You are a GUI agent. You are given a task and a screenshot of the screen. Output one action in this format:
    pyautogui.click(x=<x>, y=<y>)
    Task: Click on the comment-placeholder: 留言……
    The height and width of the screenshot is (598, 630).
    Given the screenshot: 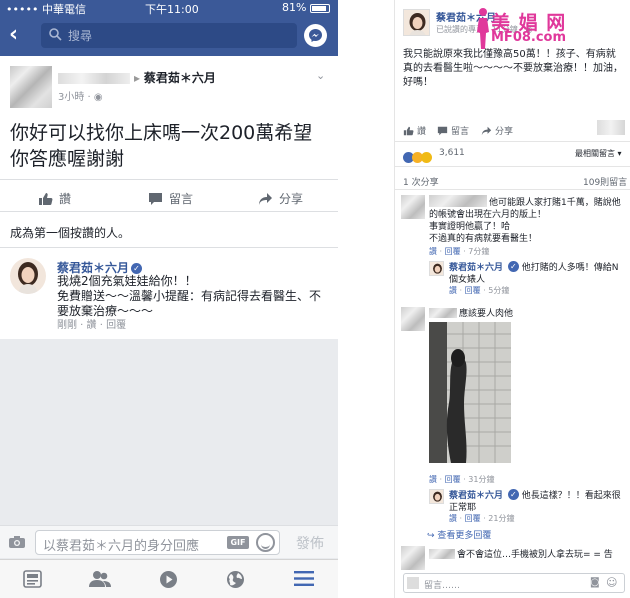 What is the action you would take?
    pyautogui.click(x=442, y=586)
    